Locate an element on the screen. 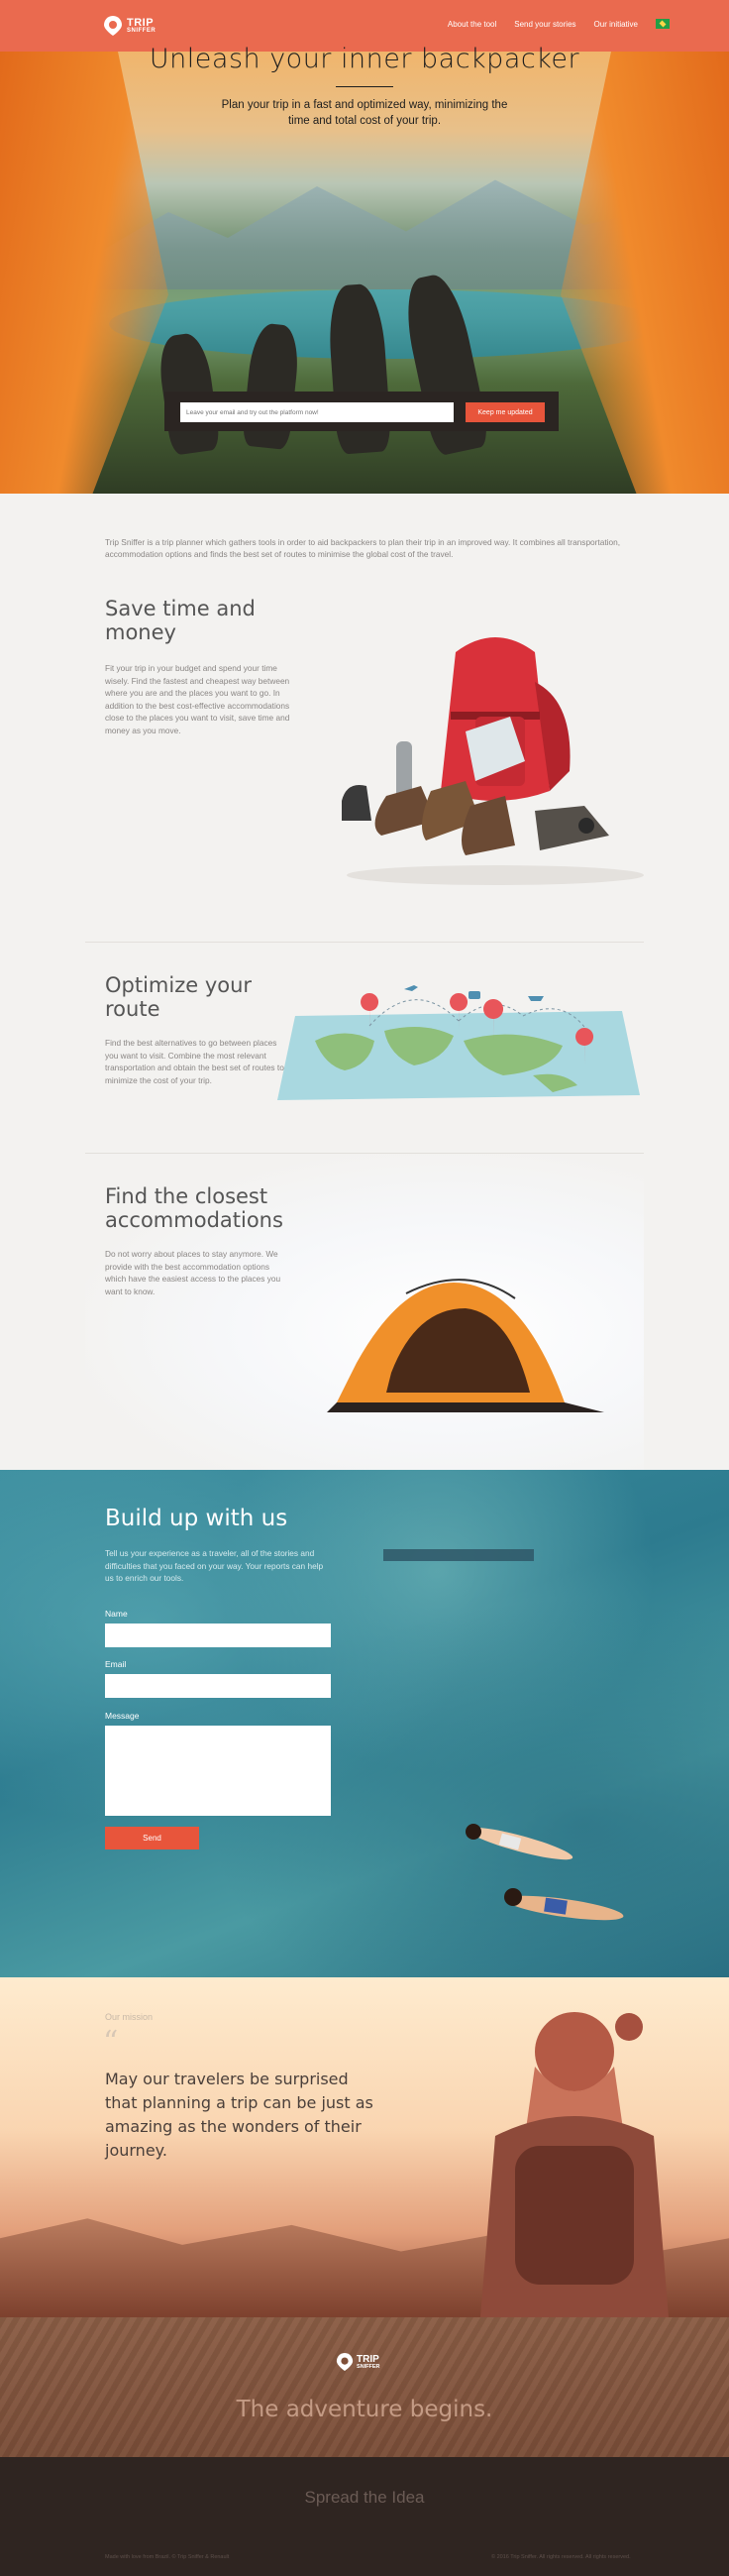  nav-our-initiative: Our initiative is located at coordinates (616, 24).